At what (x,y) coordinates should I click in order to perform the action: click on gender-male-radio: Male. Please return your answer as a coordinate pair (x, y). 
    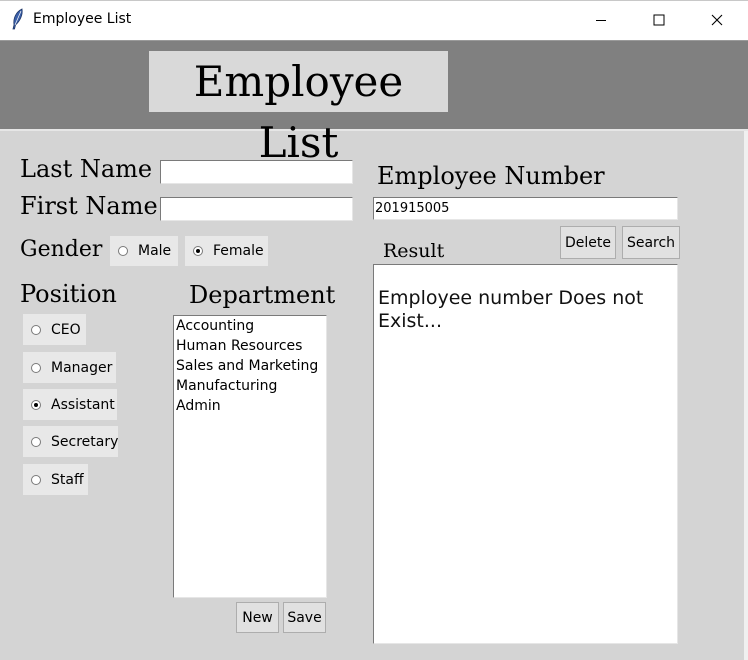
    Looking at the image, I should click on (144, 251).